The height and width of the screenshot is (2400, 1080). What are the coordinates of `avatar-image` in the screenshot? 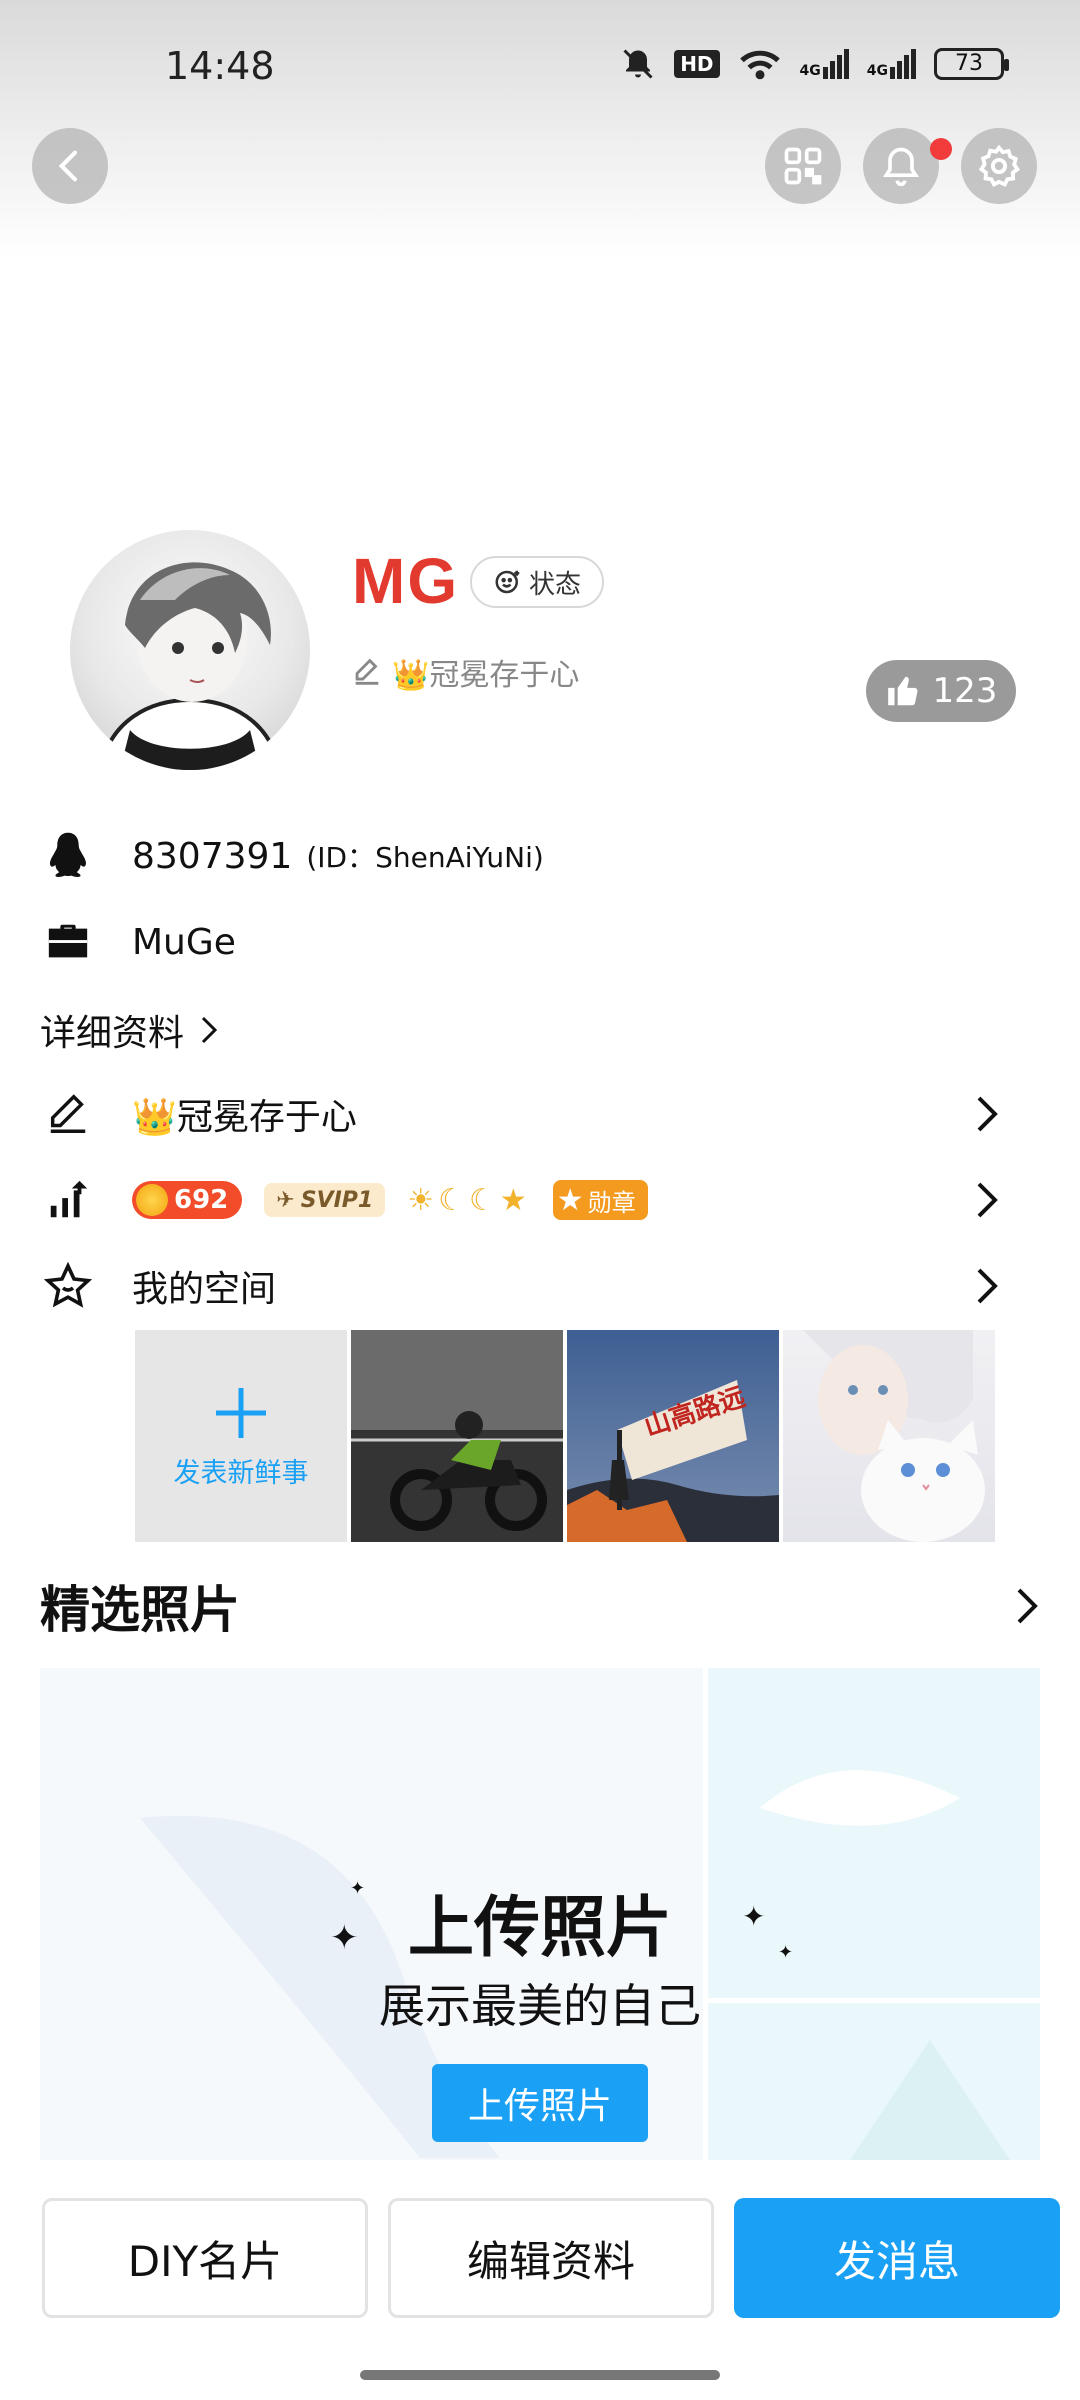 It's located at (190, 666).